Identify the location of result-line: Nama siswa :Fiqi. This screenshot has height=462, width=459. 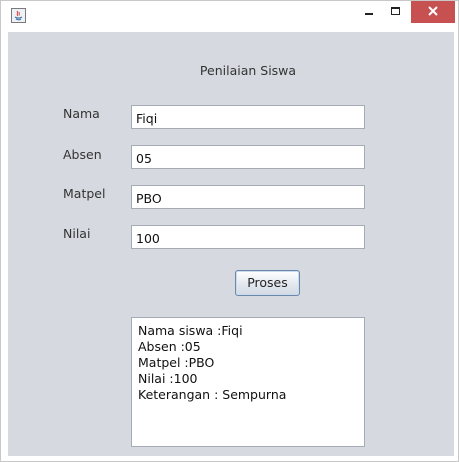
(190, 330).